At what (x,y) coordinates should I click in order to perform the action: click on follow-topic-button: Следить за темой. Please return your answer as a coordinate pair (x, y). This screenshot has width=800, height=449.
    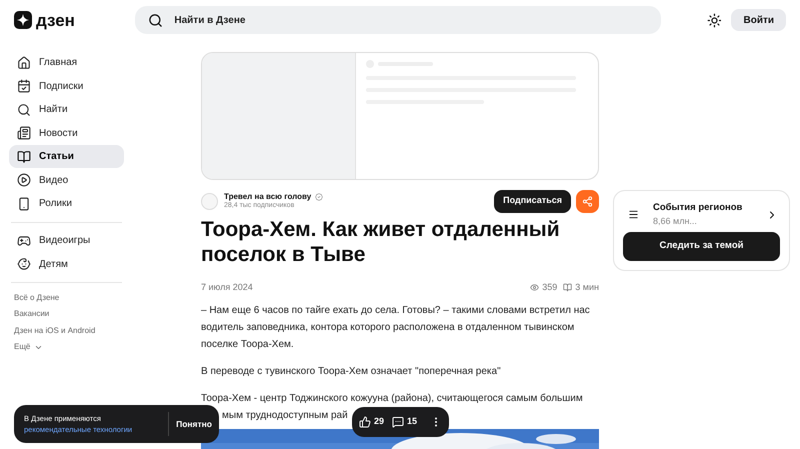
    Looking at the image, I should click on (701, 246).